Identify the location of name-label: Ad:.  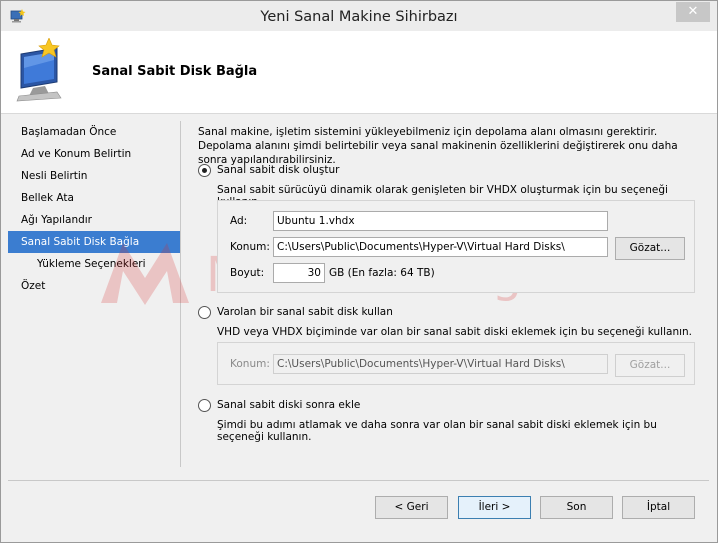
(239, 221).